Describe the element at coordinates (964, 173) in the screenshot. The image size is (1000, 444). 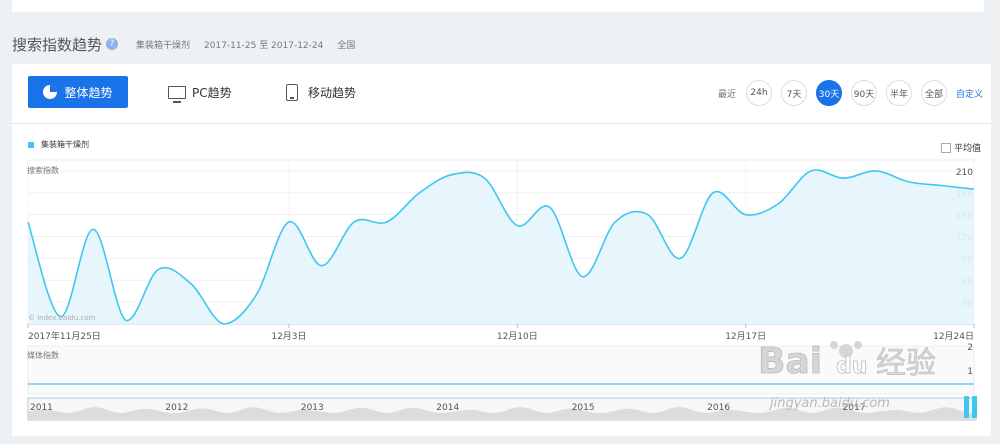
I see `y-tick-label: 210` at that location.